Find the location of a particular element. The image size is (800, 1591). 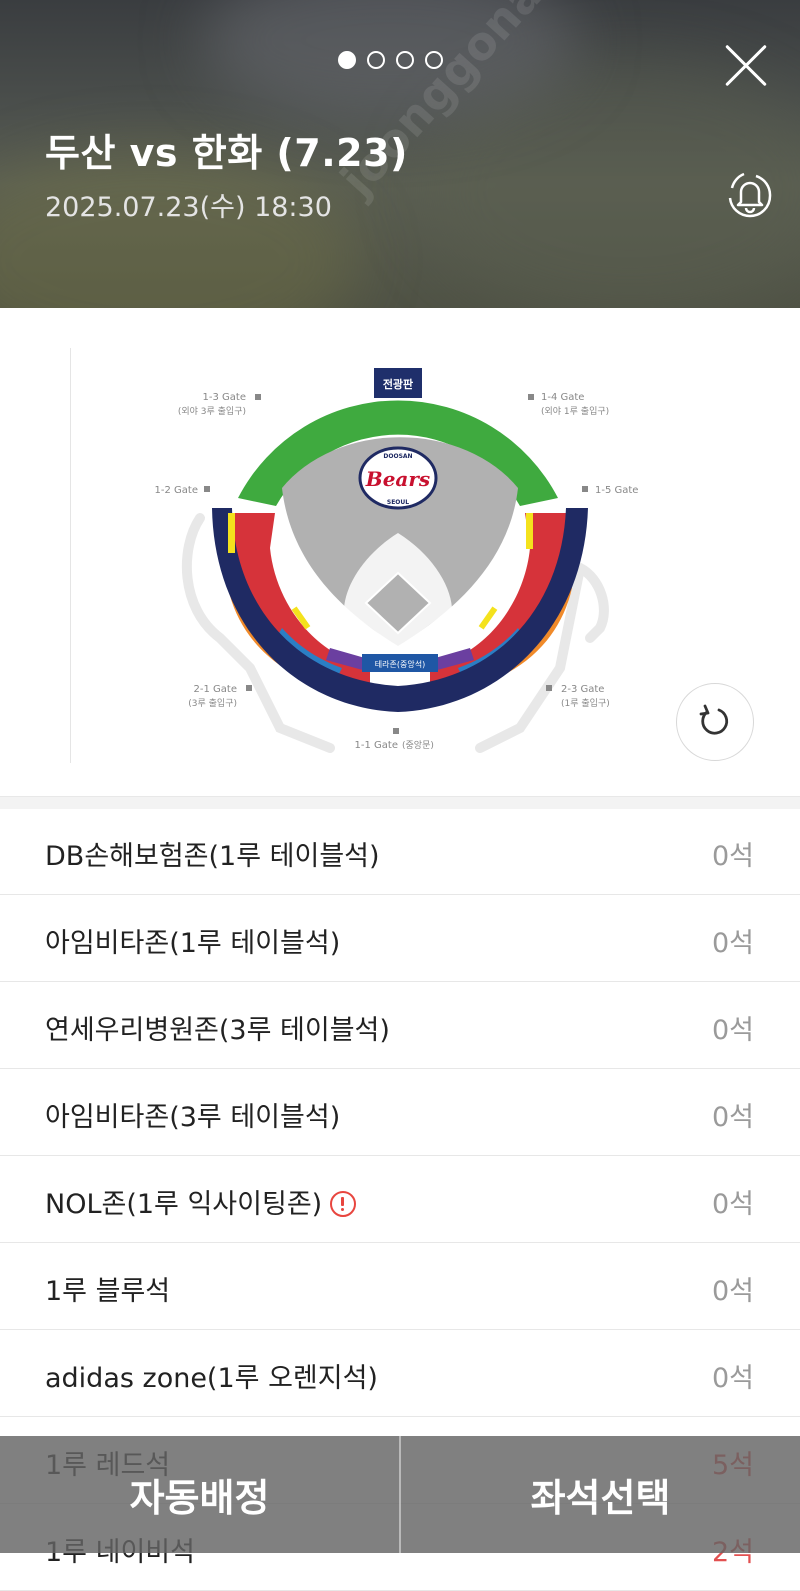

refresh-button is located at coordinates (715, 722).